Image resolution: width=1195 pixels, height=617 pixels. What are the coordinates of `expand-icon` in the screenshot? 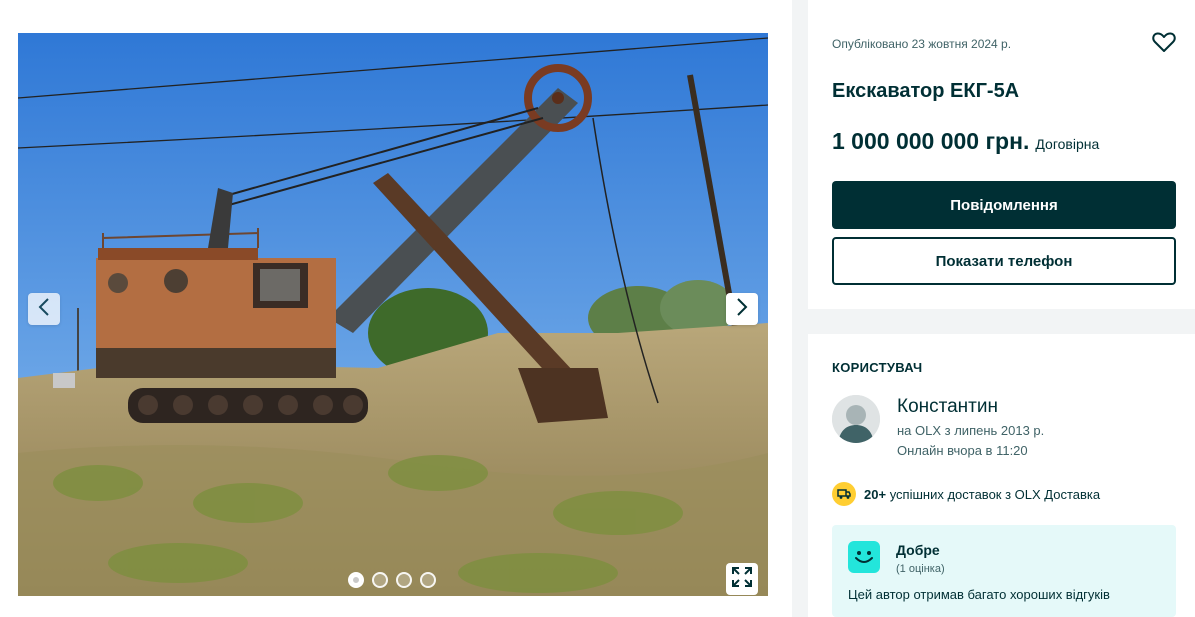 It's located at (742, 579).